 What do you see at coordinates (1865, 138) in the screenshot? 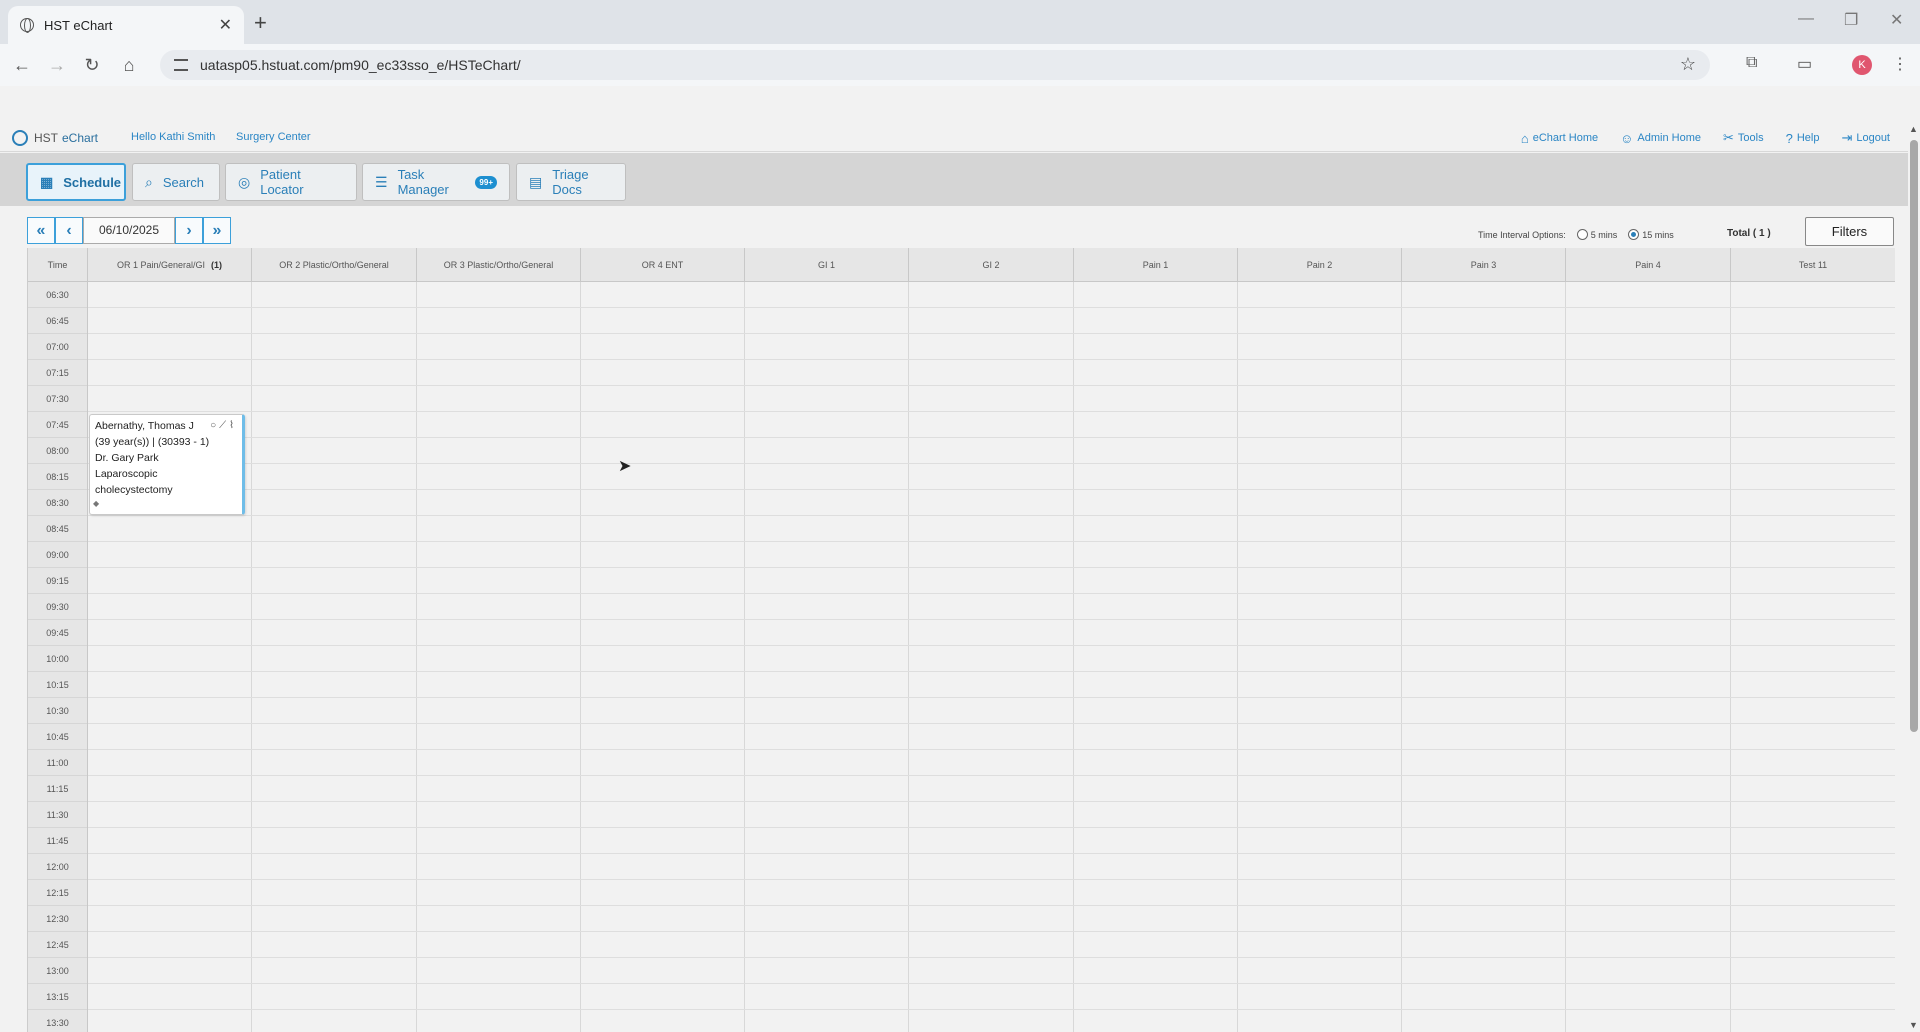
I see `logout-link: ⇥ Logout` at bounding box center [1865, 138].